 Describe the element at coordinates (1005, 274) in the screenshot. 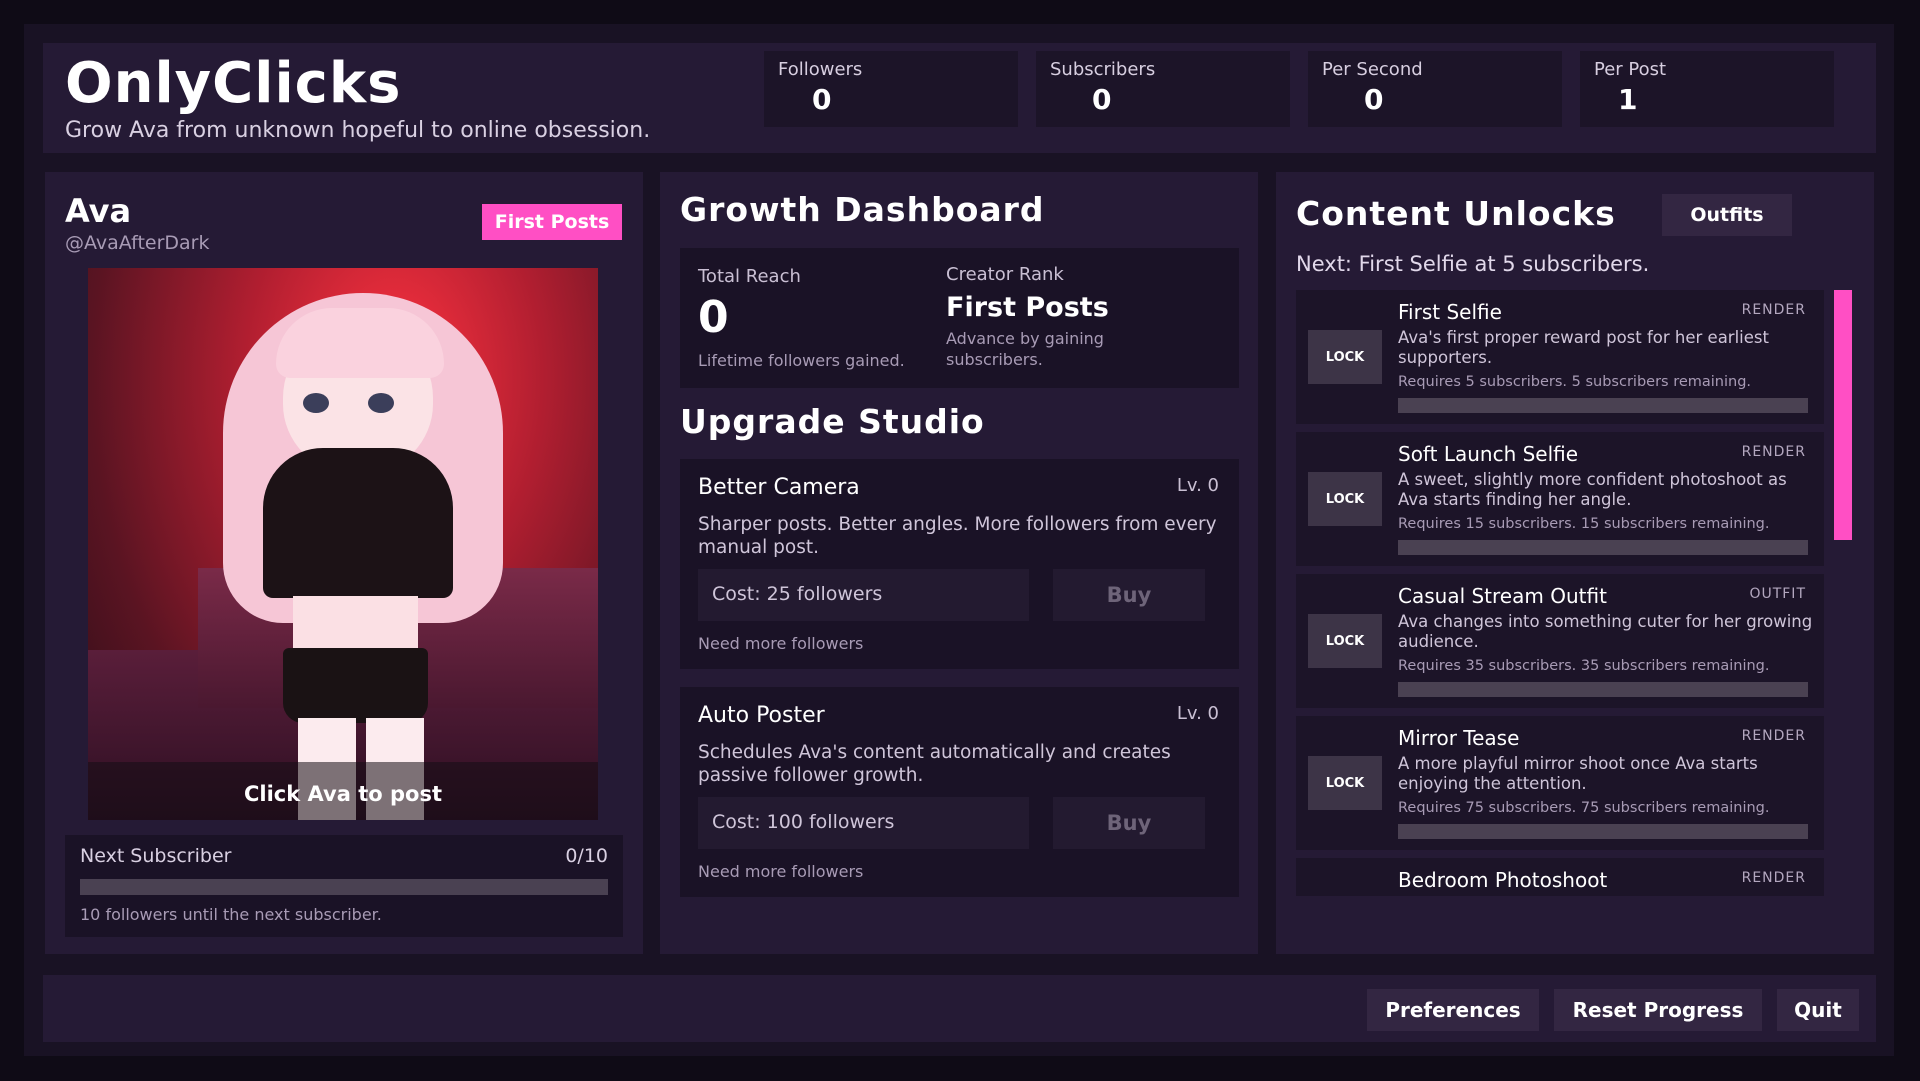

I see `creator-rank-label: Creator Rank` at that location.